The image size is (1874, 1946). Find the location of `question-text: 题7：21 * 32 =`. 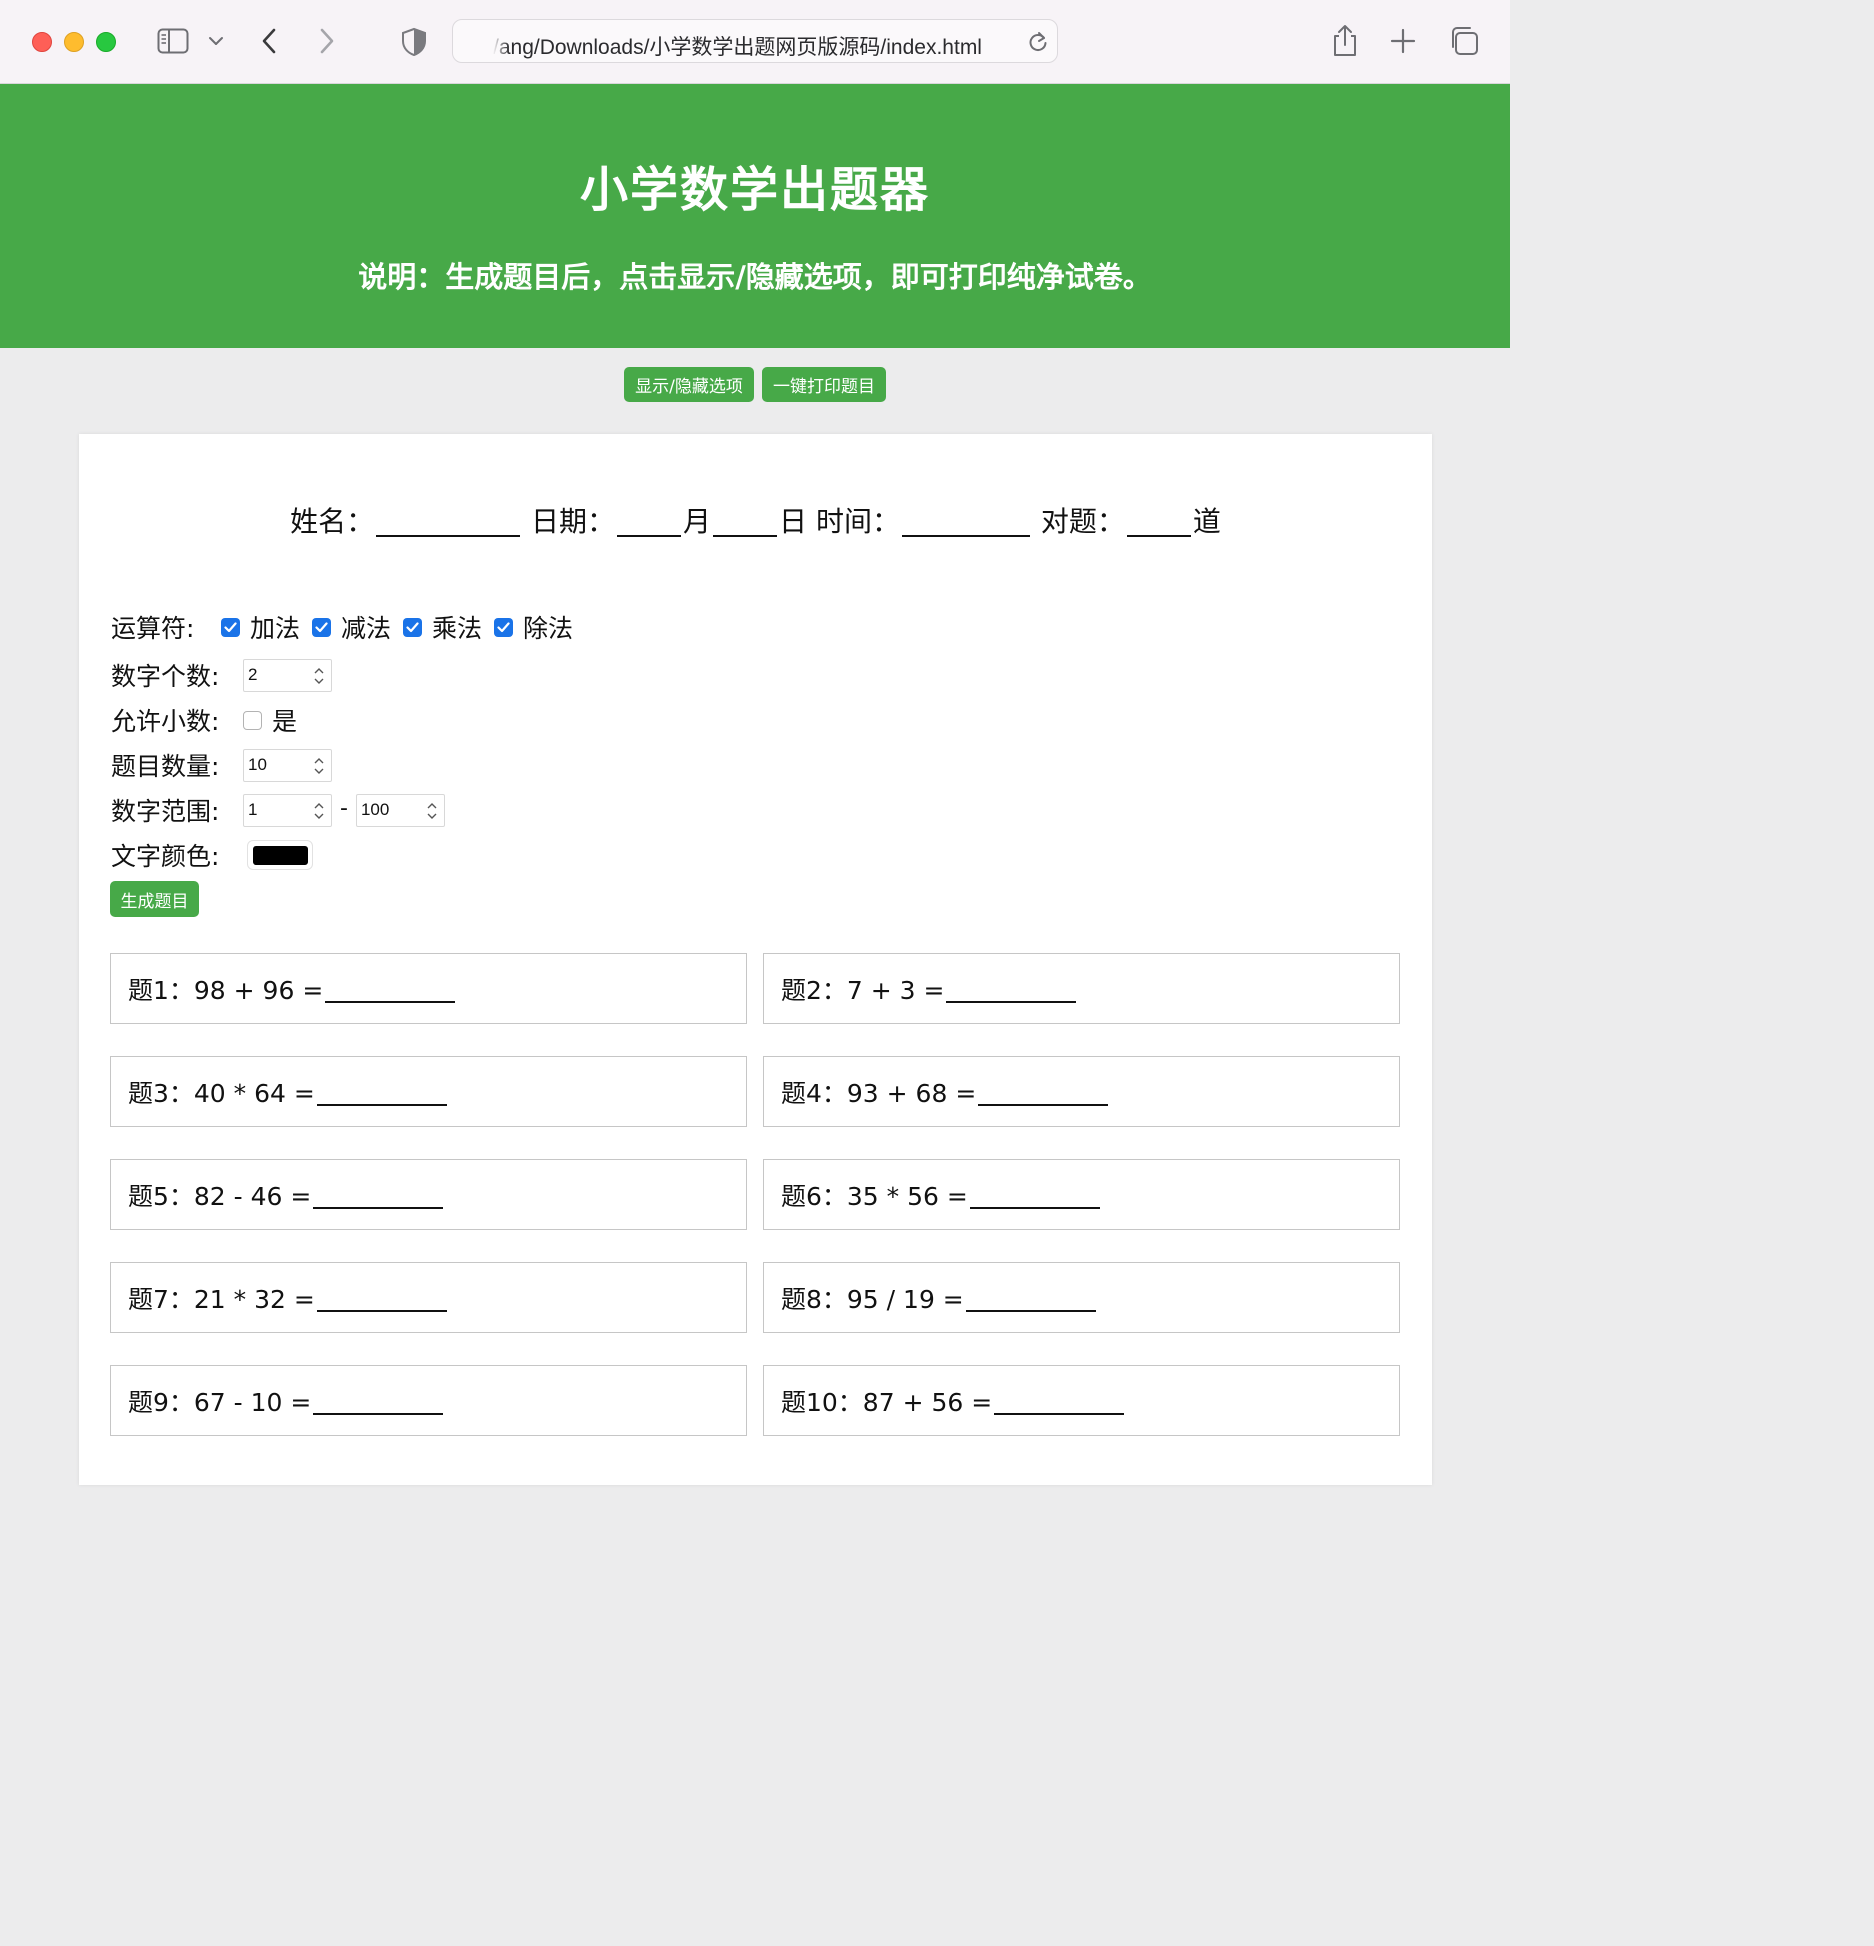

question-text: 题7：21 * 32 = is located at coordinates (221, 1299).